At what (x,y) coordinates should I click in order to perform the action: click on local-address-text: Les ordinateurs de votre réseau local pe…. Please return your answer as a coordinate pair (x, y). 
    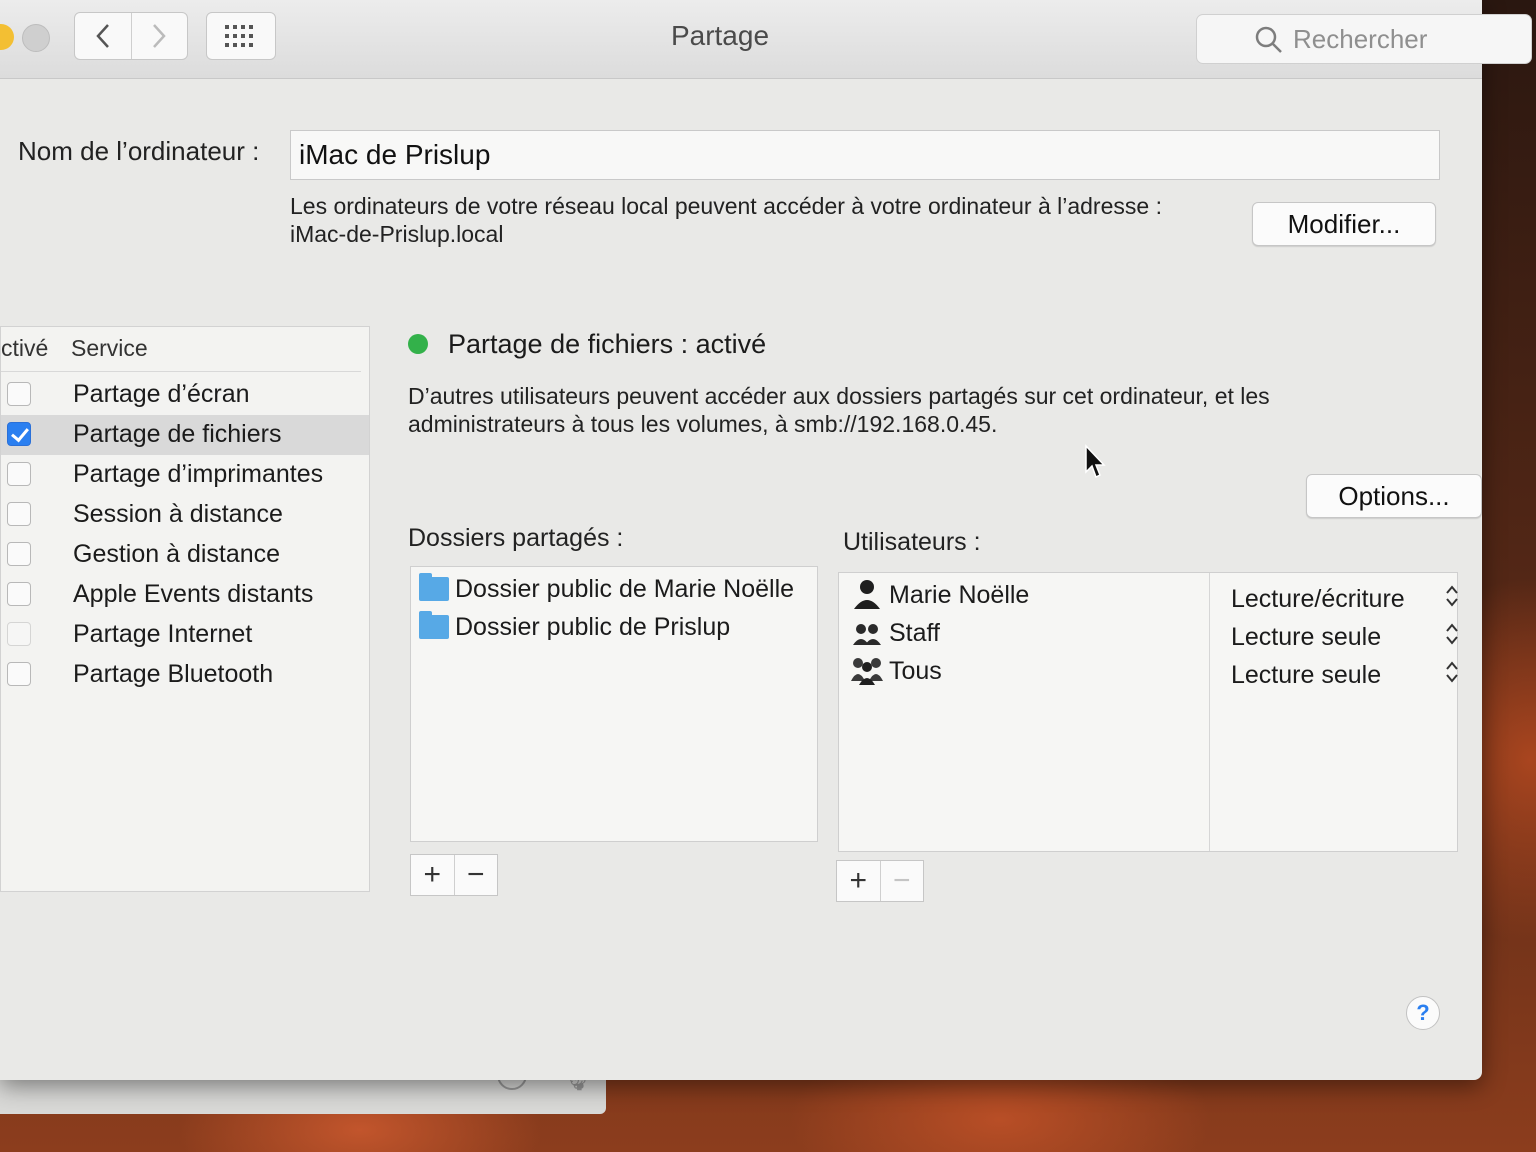
    Looking at the image, I should click on (726, 220).